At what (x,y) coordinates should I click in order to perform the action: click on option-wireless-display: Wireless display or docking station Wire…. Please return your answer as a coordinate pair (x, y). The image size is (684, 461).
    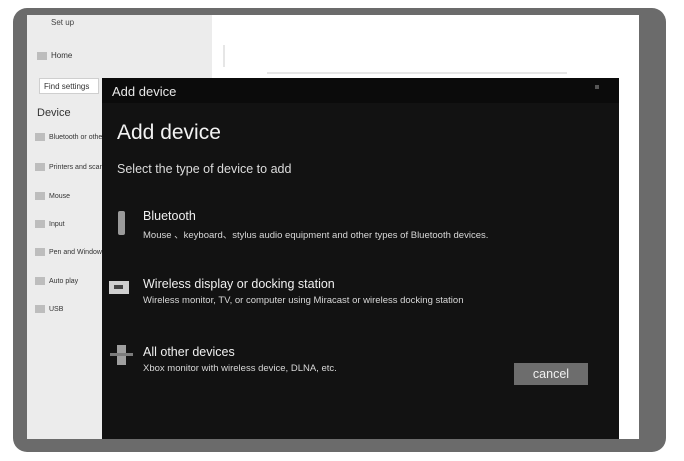
    Looking at the image, I should click on (360, 302).